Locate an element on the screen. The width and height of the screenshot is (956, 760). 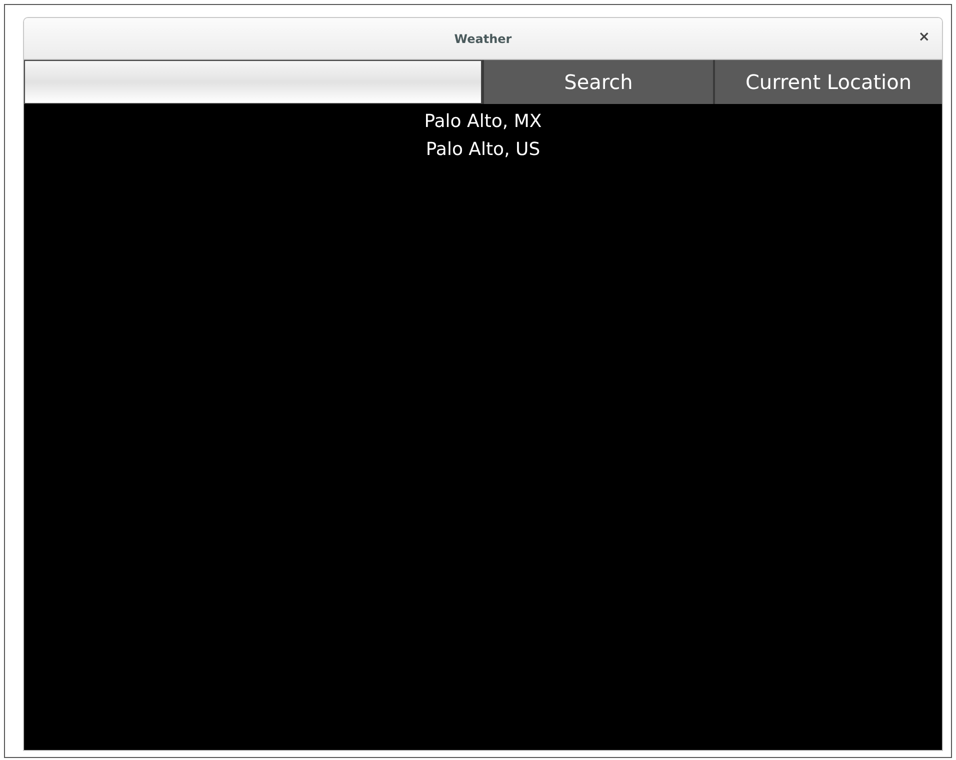
search-field is located at coordinates (253, 82).